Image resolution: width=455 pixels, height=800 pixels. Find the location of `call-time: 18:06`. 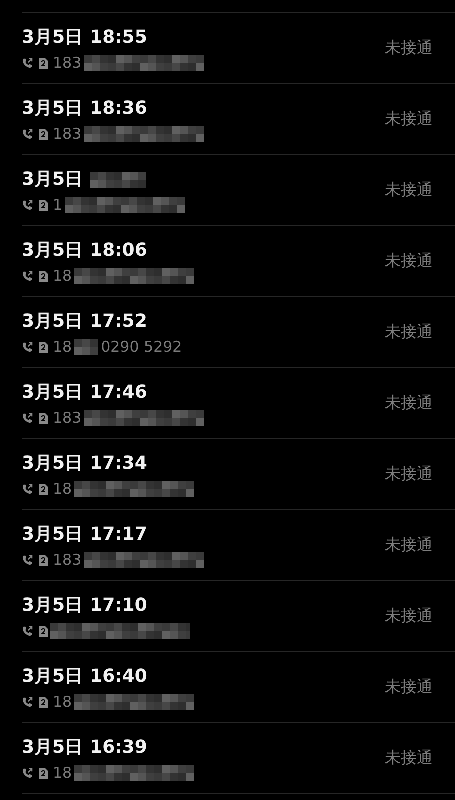

call-time: 18:06 is located at coordinates (119, 251).